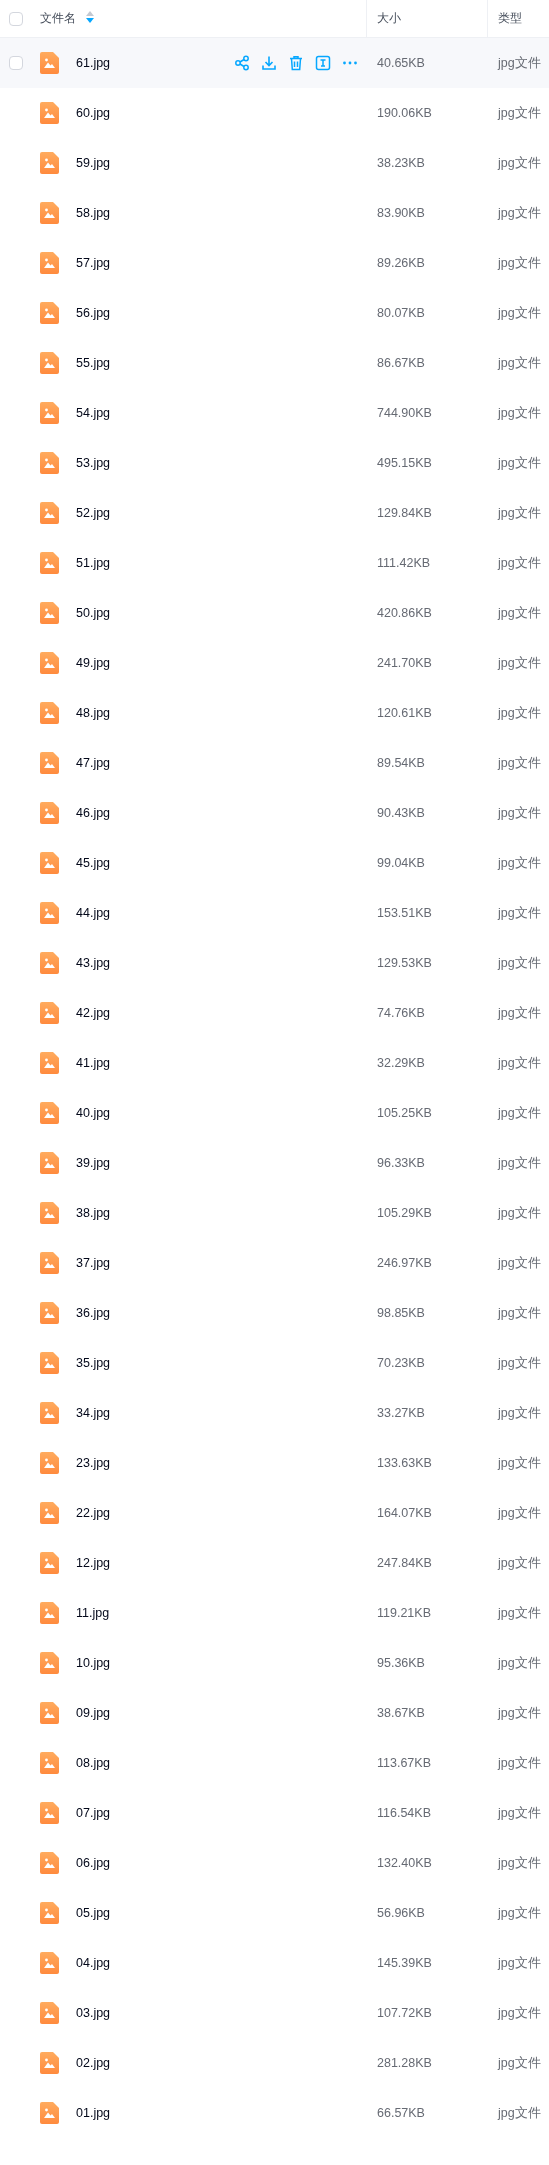 The height and width of the screenshot is (2165, 549). What do you see at coordinates (274, 1063) in the screenshot?
I see `file-row: 41.jpg 32.29KB jpg文件` at bounding box center [274, 1063].